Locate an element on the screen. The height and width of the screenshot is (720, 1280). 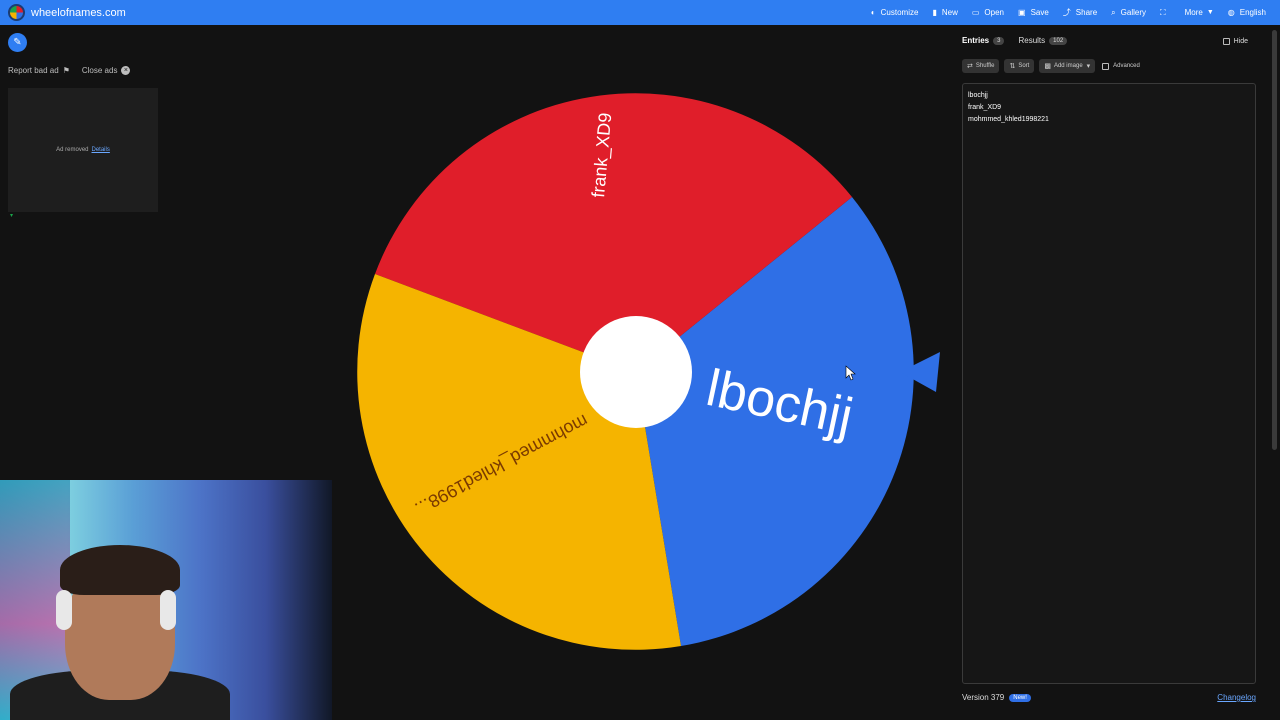
edit-button: ✎ is located at coordinates (17, 42).